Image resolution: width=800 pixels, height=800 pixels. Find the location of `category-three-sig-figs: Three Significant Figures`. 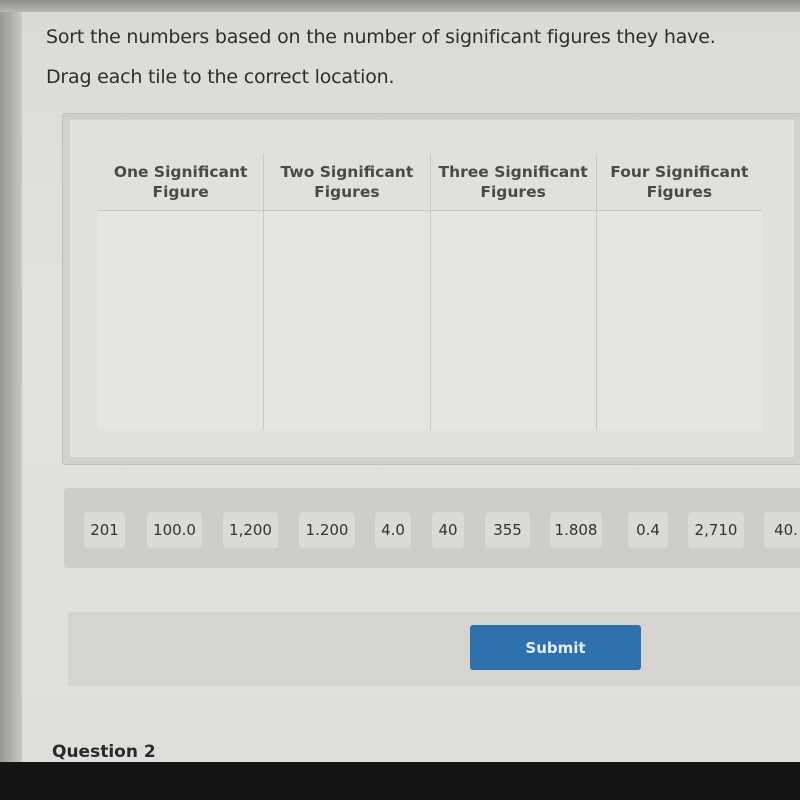

category-three-sig-figs: Three Significant Figures is located at coordinates (512, 292).